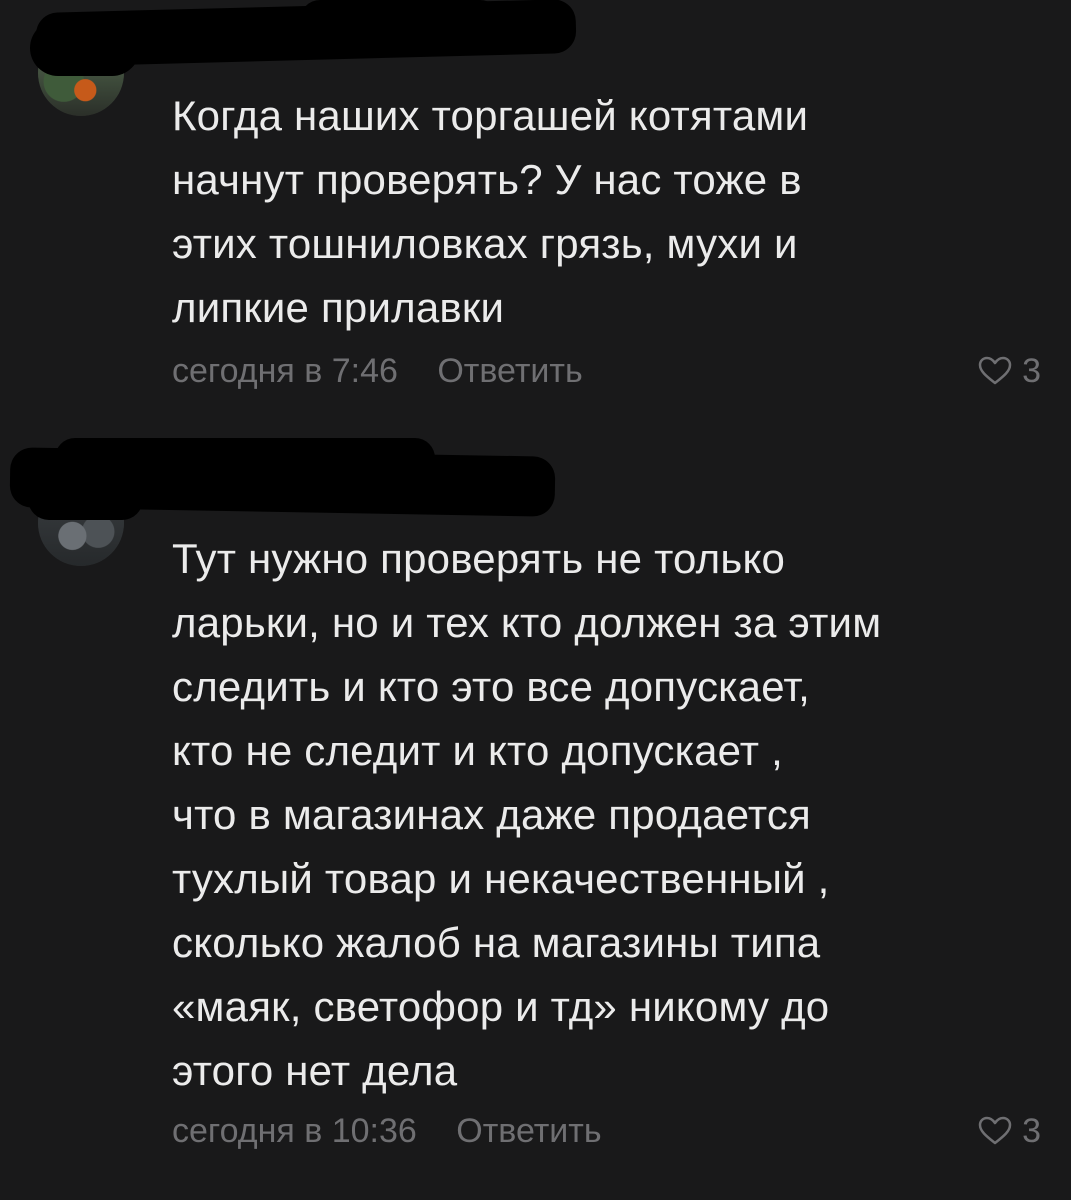 This screenshot has height=1200, width=1071. What do you see at coordinates (527, 622) in the screenshot?
I see `text-line: ларьки, но и тех кто должен за этим` at bounding box center [527, 622].